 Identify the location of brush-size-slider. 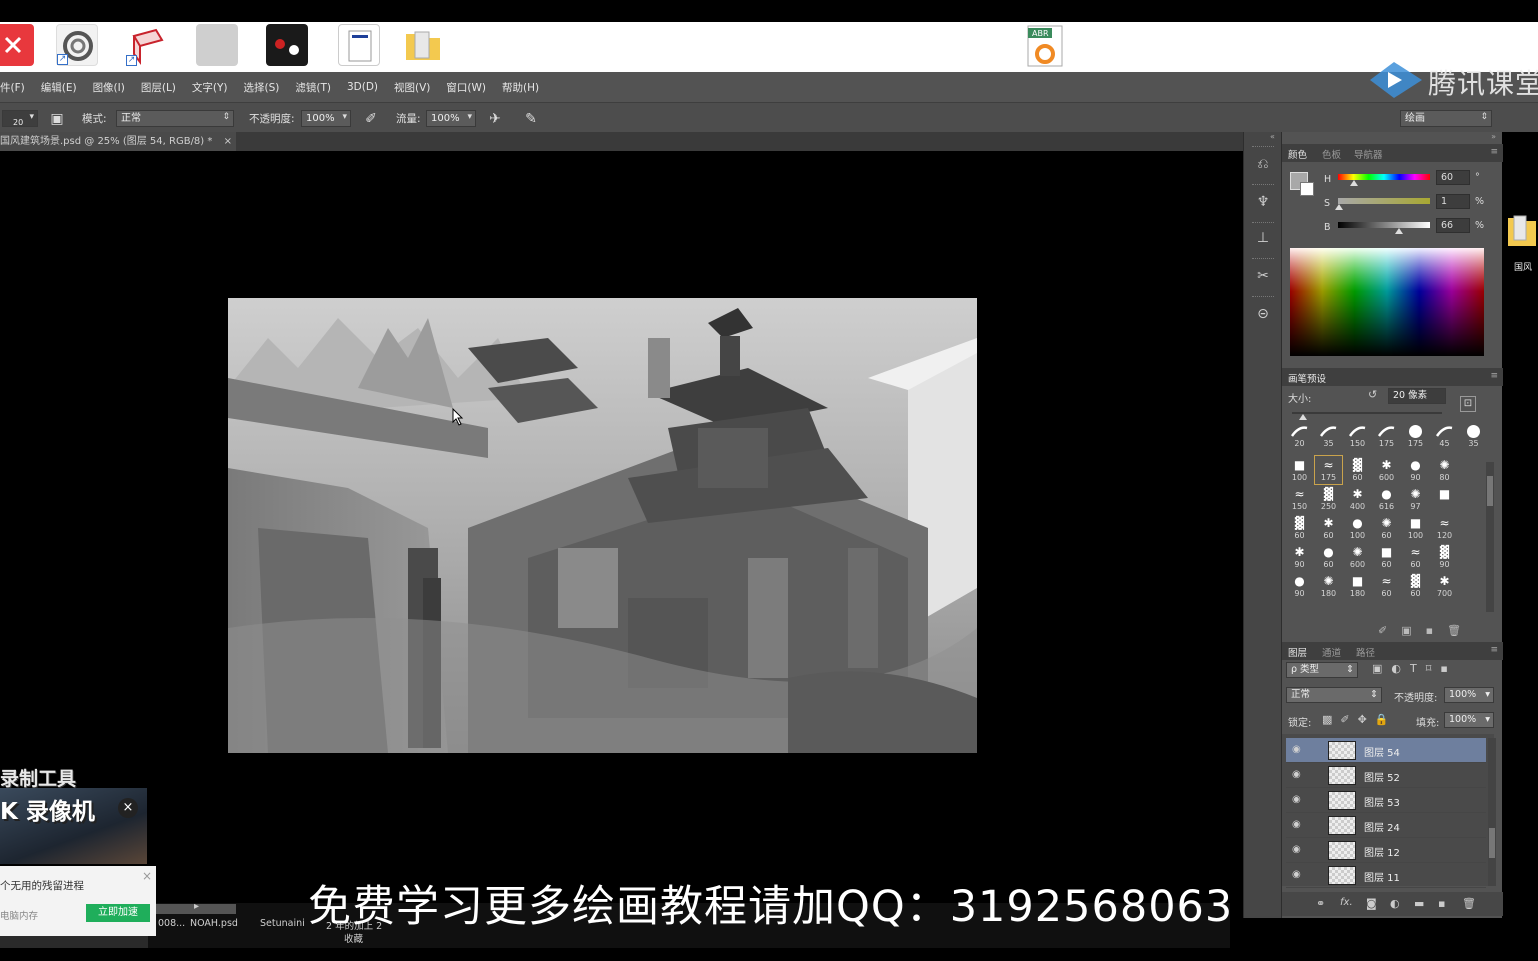
(1367, 413).